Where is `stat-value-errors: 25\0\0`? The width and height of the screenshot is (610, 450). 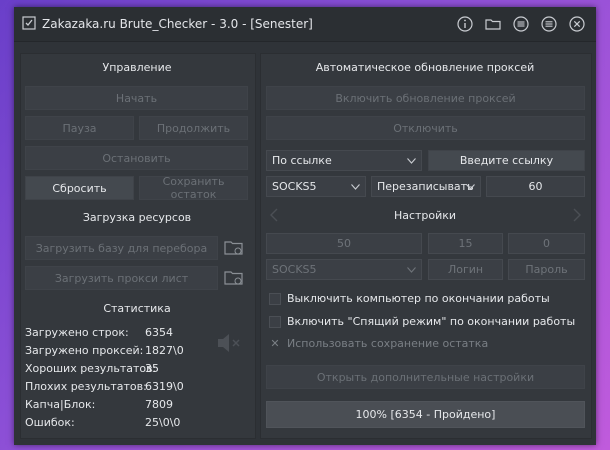
stat-value-errors: 25\0\0 is located at coordinates (163, 422).